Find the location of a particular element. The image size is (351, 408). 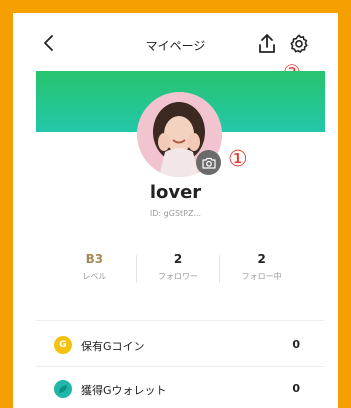

share-icon is located at coordinates (267, 43).